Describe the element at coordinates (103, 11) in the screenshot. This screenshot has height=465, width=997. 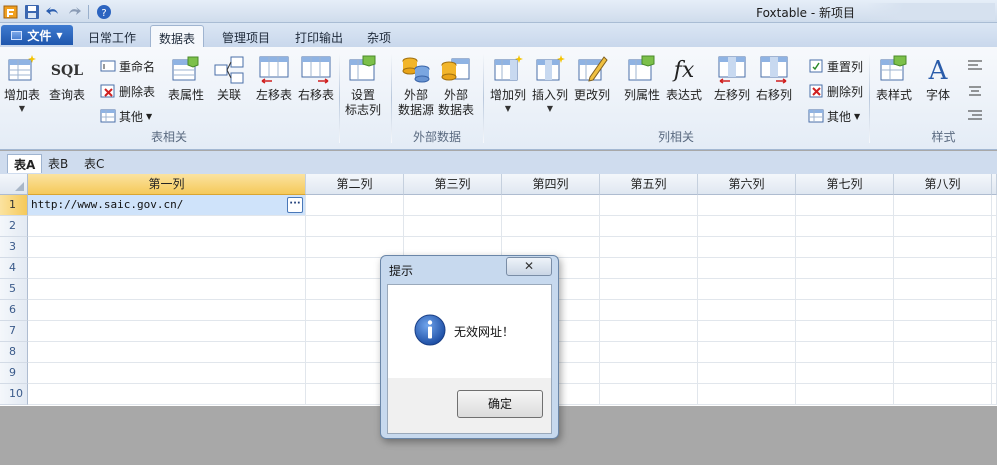
I see `help-icon: ?` at that location.